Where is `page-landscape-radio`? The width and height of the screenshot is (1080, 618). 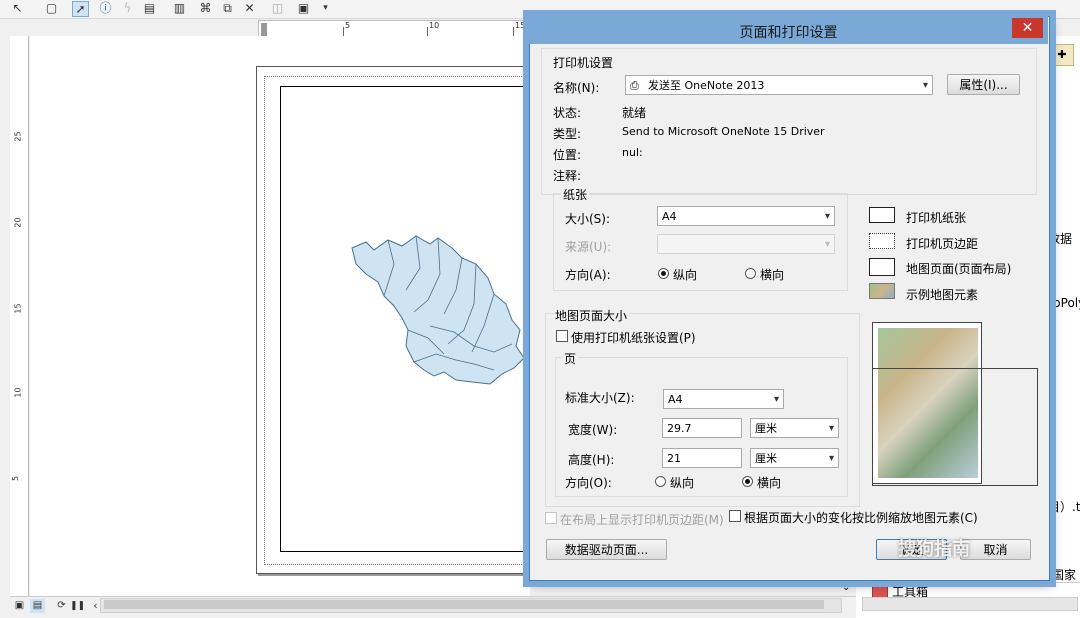
page-landscape-radio is located at coordinates (747, 481).